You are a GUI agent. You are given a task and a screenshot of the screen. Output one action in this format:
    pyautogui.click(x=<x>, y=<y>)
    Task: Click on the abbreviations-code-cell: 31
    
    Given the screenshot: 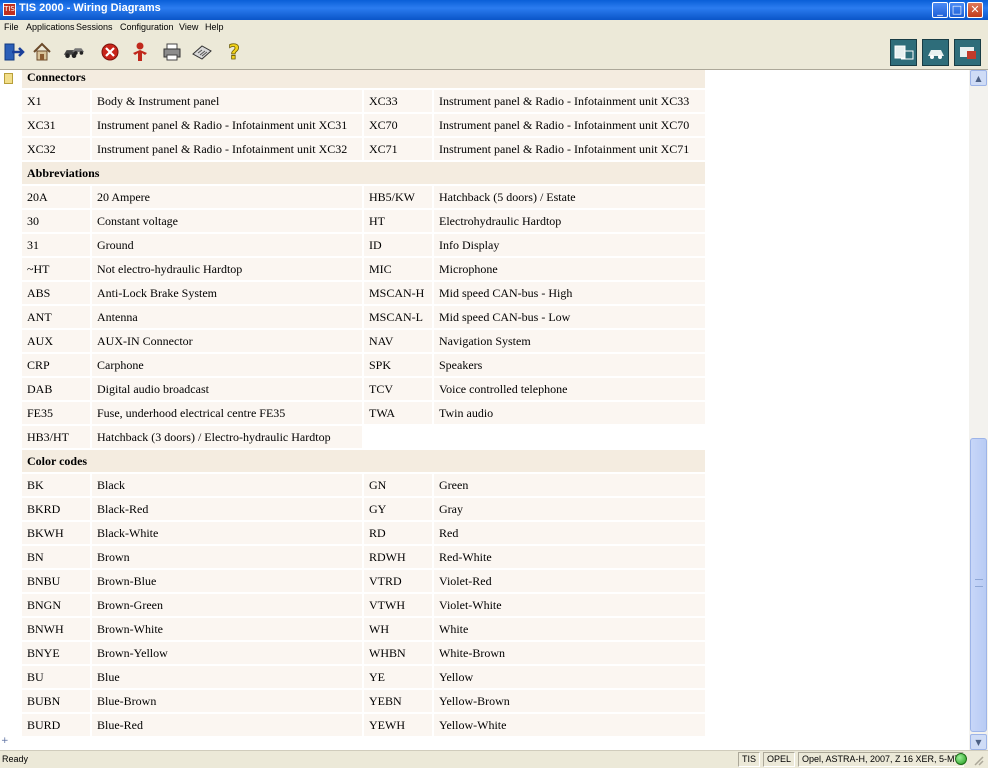 What is the action you would take?
    pyautogui.click(x=56, y=245)
    